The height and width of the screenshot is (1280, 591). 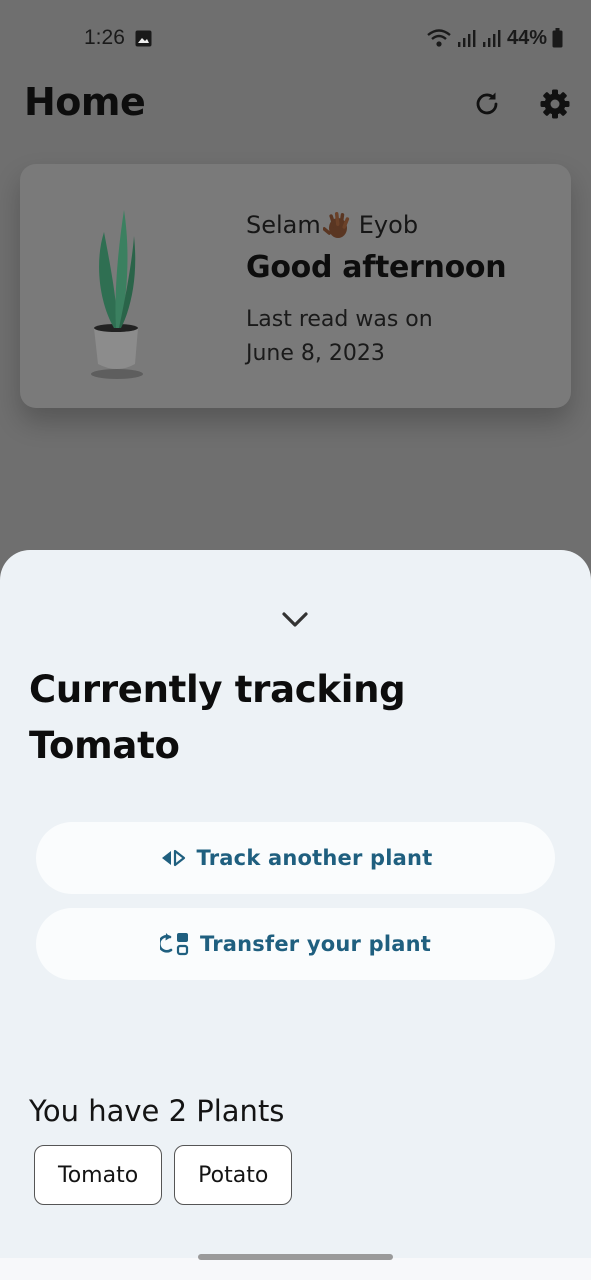 What do you see at coordinates (163, 1175) in the screenshot?
I see `plant-chips: Tomato Potato` at bounding box center [163, 1175].